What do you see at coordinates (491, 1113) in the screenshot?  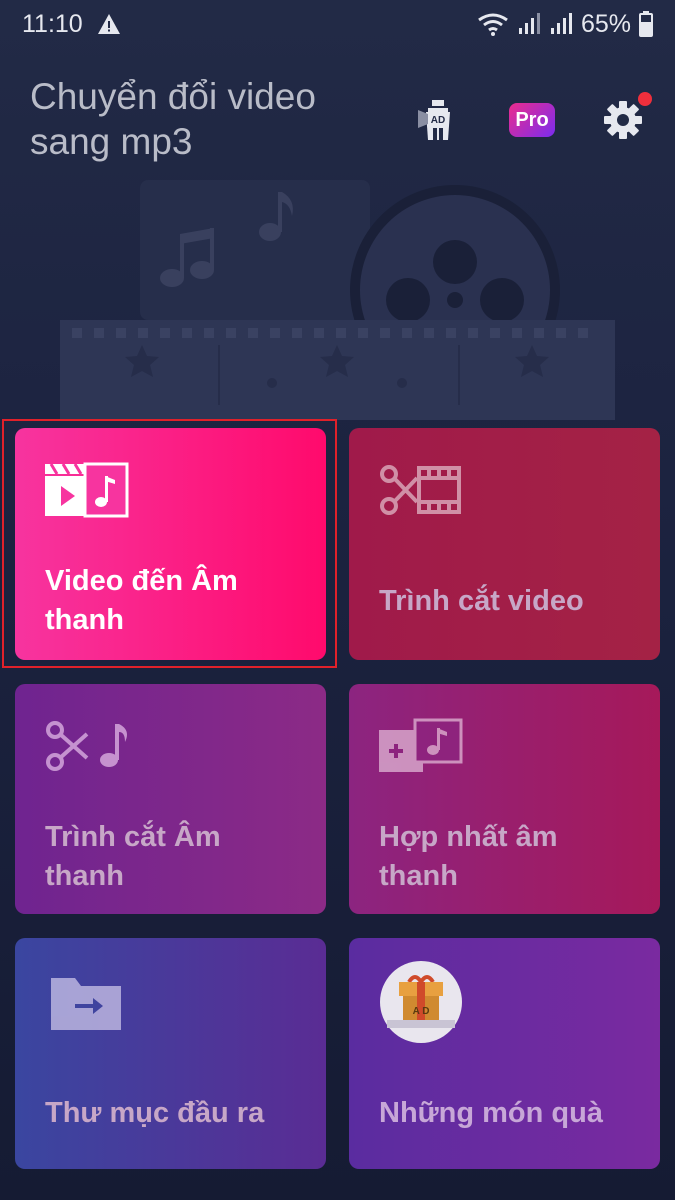 I see `gifts-label: Những món quà` at bounding box center [491, 1113].